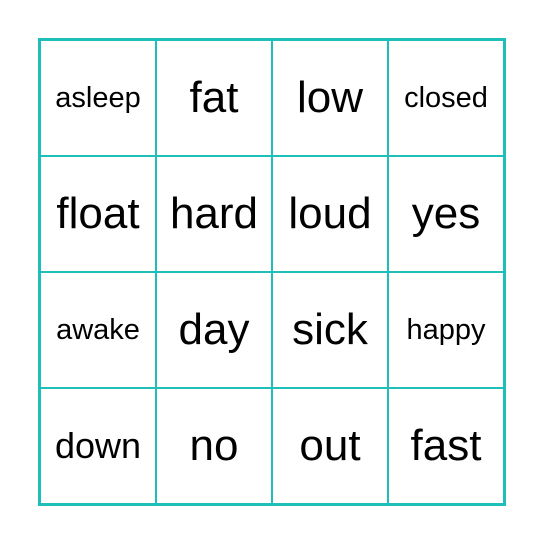 This screenshot has height=544, width=544. Describe the element at coordinates (98, 98) in the screenshot. I see `bingo-cell: asleep` at that location.